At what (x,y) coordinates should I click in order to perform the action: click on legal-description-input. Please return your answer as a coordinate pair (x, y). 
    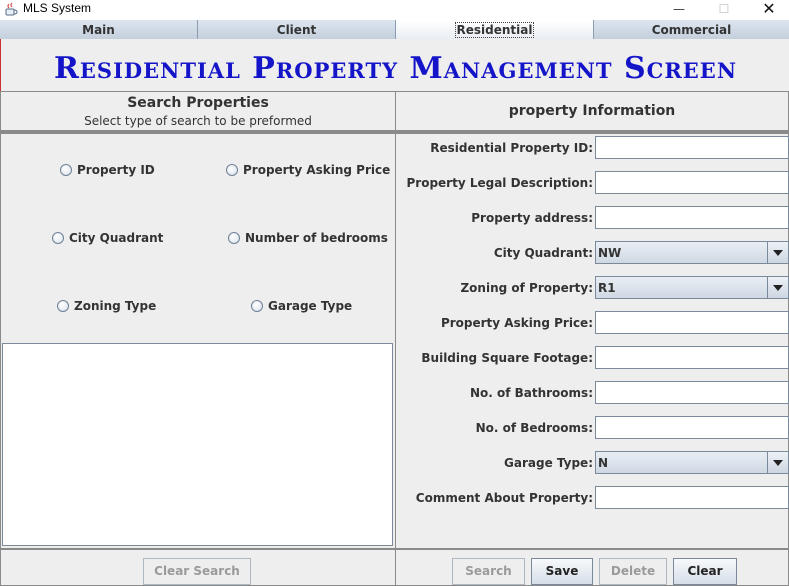
    Looking at the image, I should click on (692, 182).